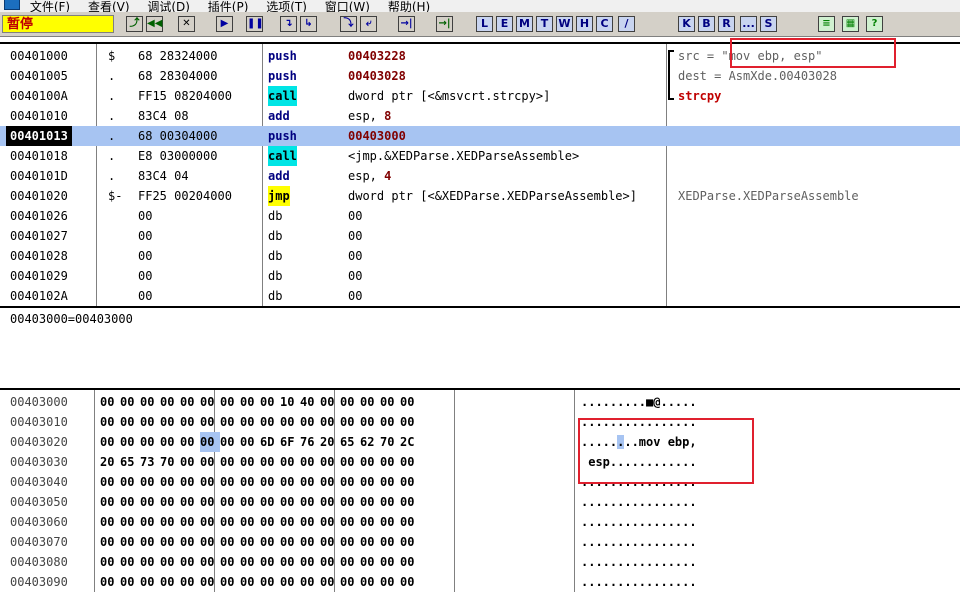  Describe the element at coordinates (58, 24) in the screenshot. I see `debug-status-label: 暂停` at that location.